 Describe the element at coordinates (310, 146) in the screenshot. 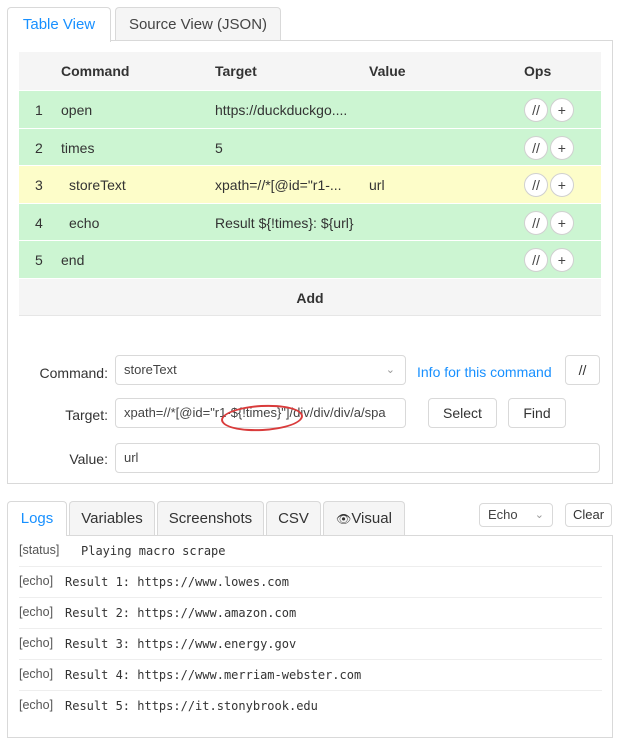

I see `table-row: 2 times 5 // +` at that location.